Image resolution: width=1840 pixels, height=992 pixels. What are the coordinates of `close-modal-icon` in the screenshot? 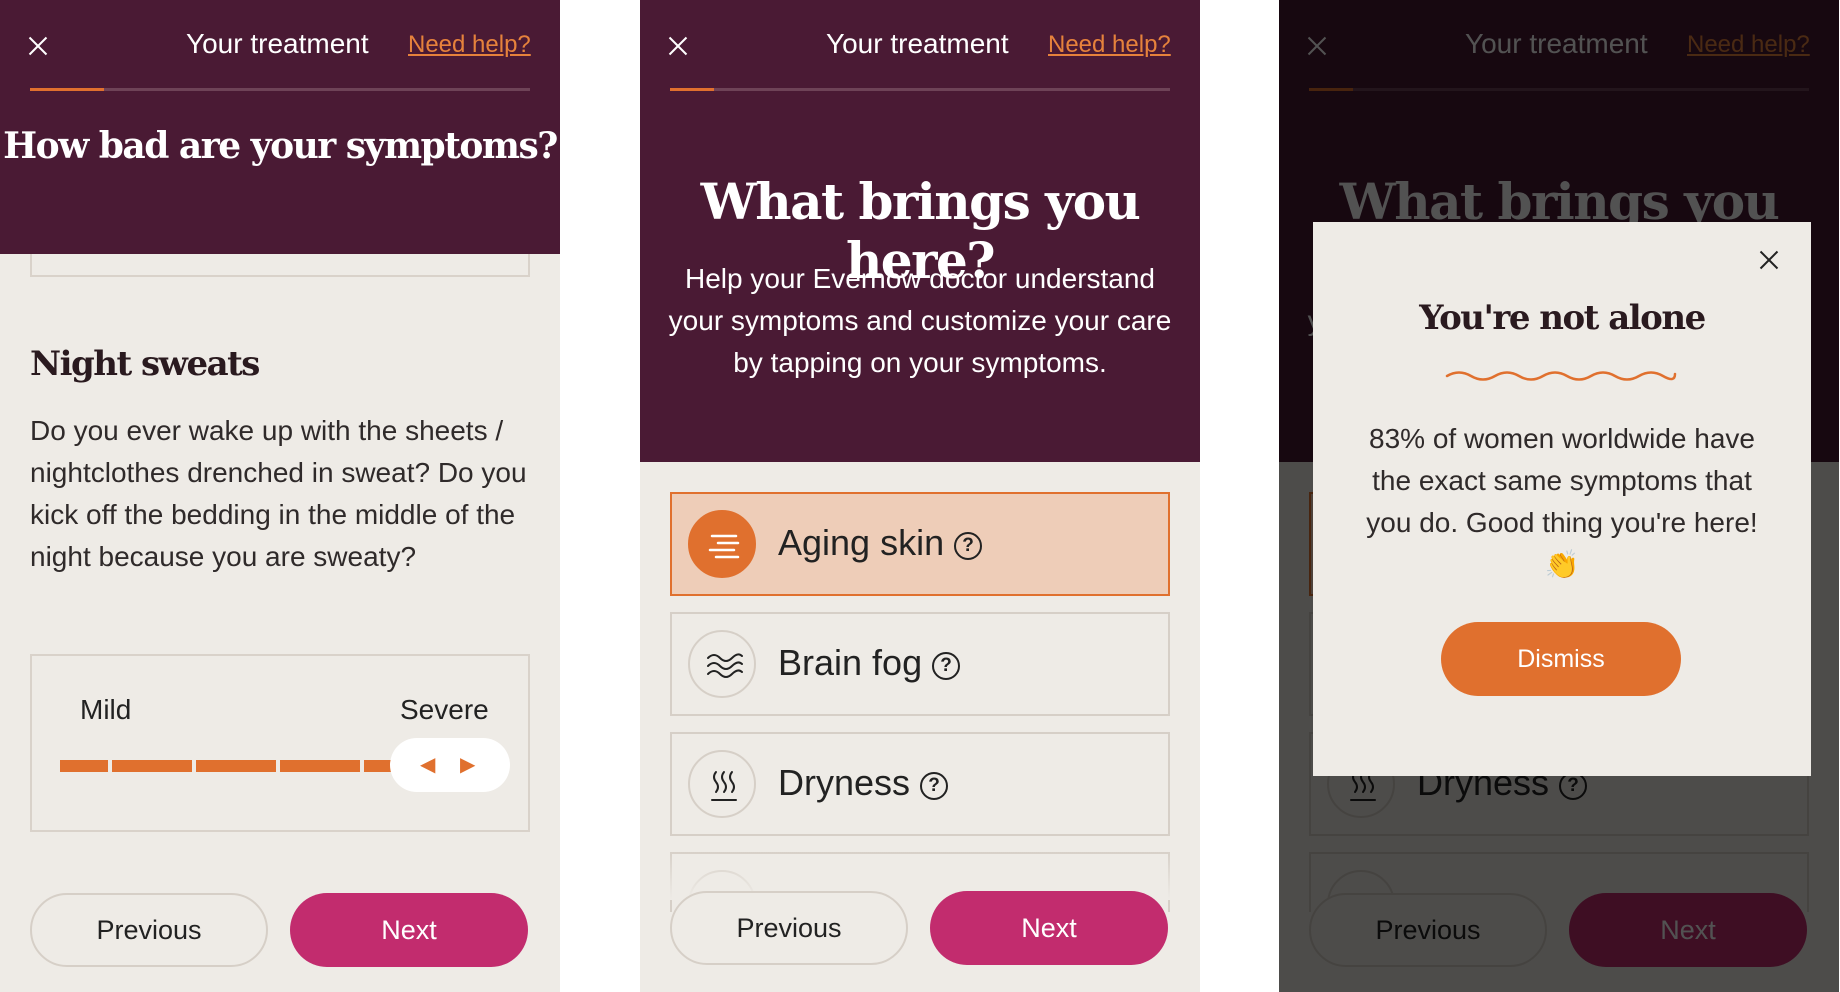 It's located at (1769, 260).